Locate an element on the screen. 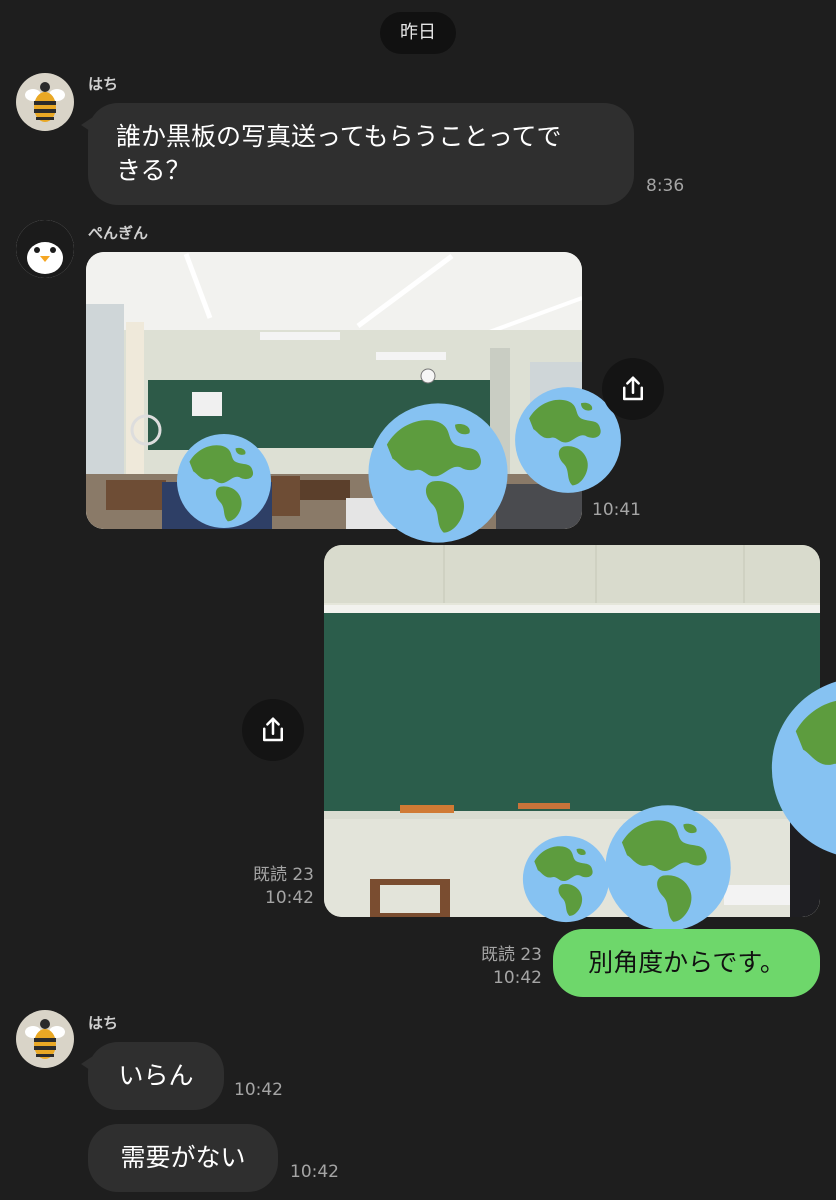 This screenshot has height=1200, width=836. message-text-line: きる？ is located at coordinates (153, 170).